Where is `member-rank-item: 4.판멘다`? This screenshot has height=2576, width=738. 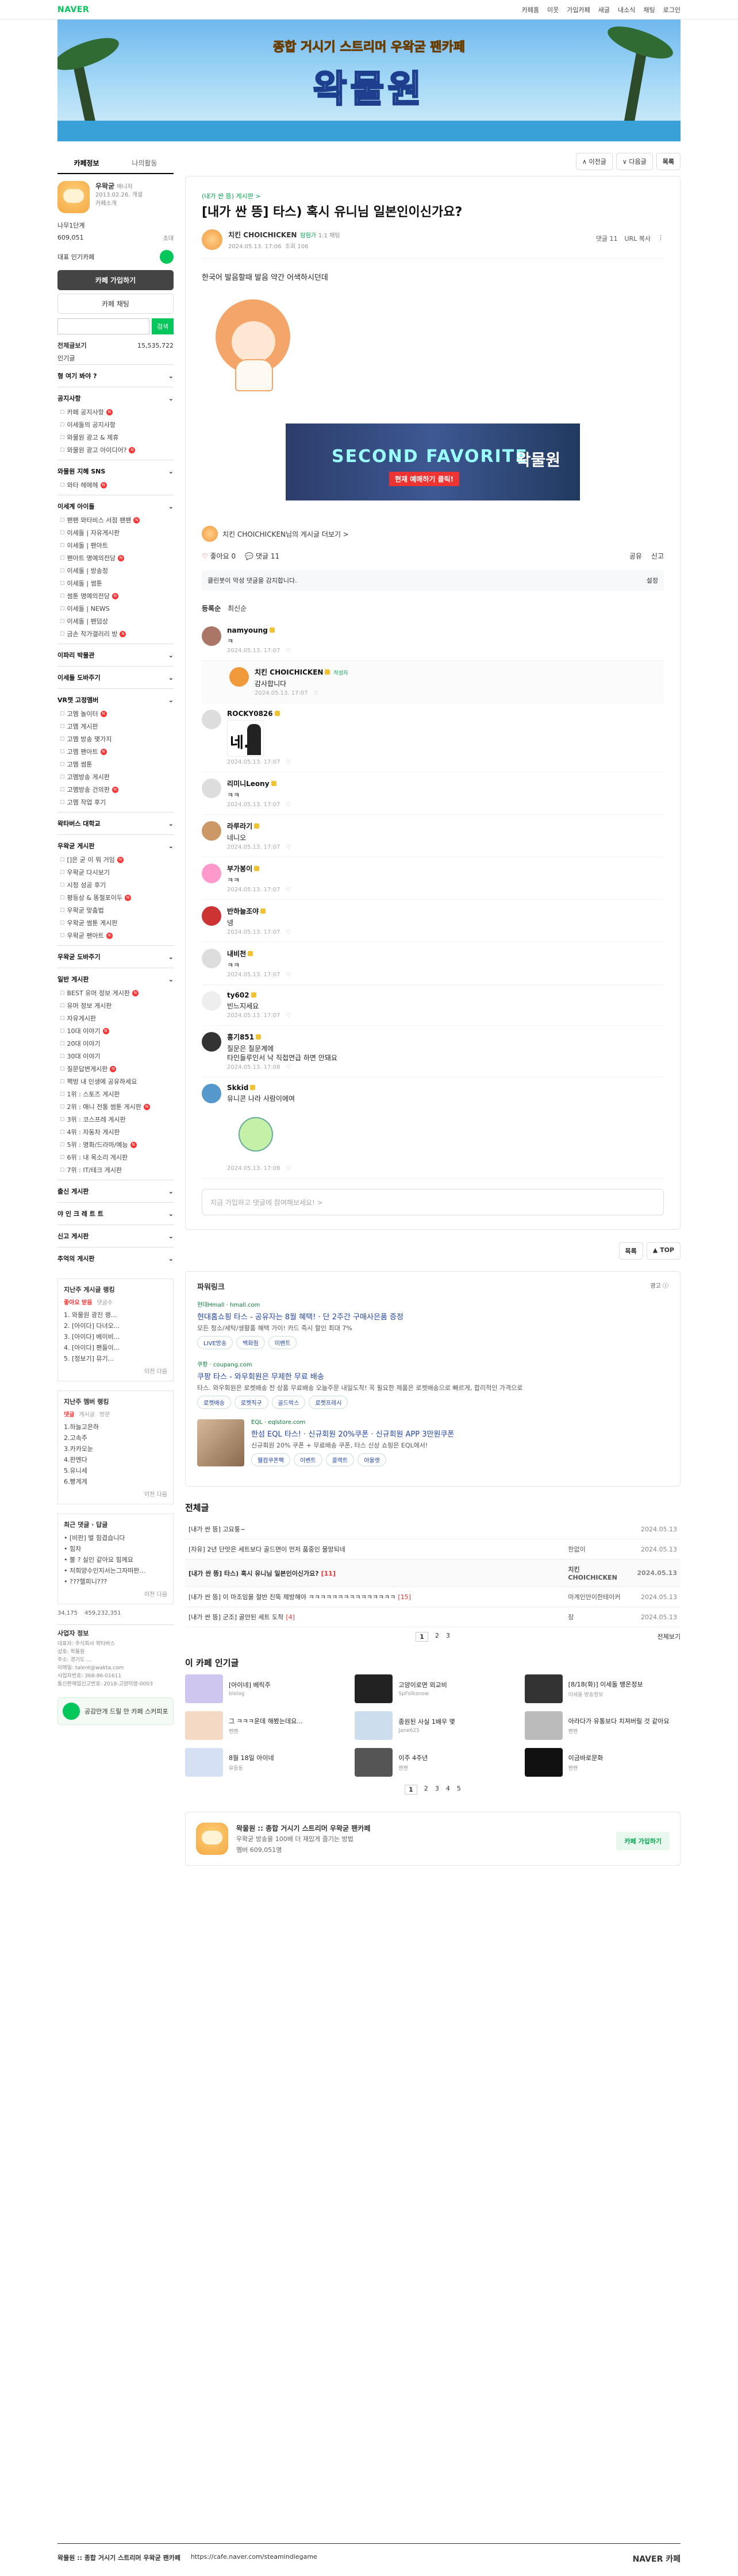 member-rank-item: 4.판멘다 is located at coordinates (115, 1459).